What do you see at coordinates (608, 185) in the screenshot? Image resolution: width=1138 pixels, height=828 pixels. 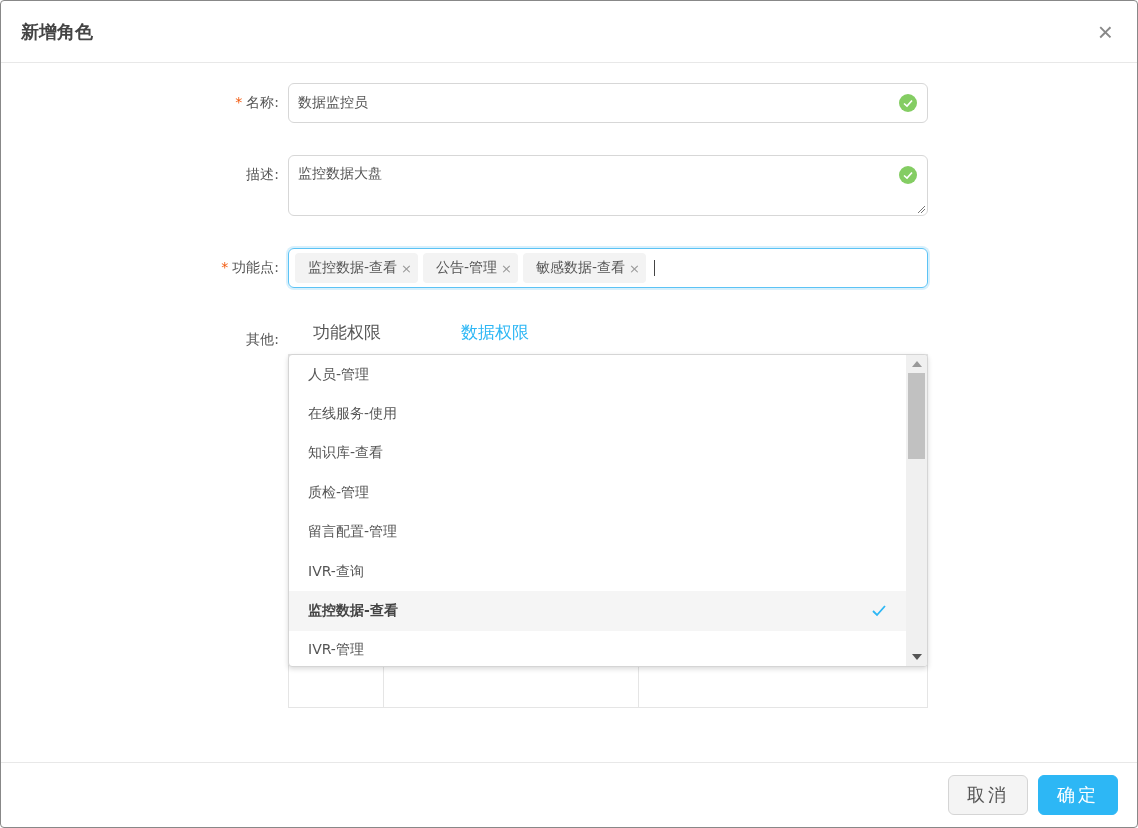 I see `description-textarea: 监控数据大盘` at bounding box center [608, 185].